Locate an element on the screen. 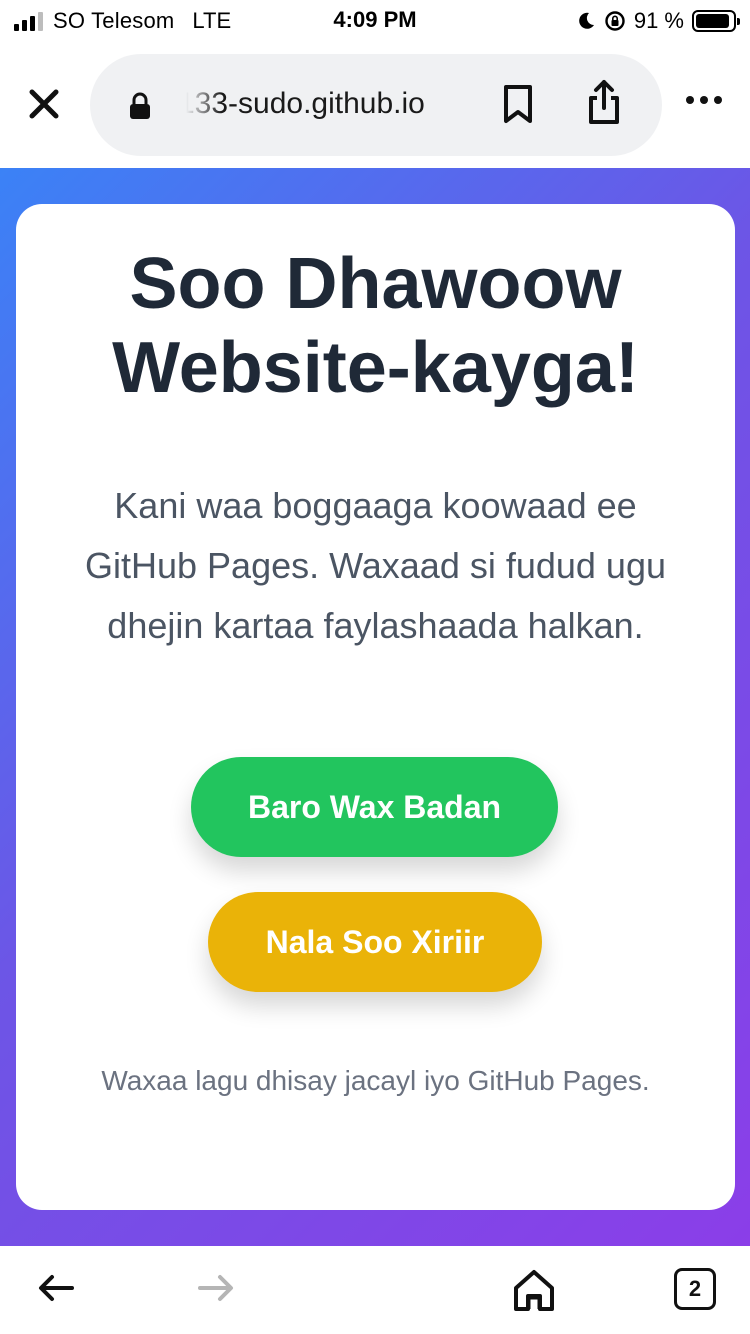 This screenshot has height=1334, width=750. url-text: 133-sudo.github.io is located at coordinates (326, 104).